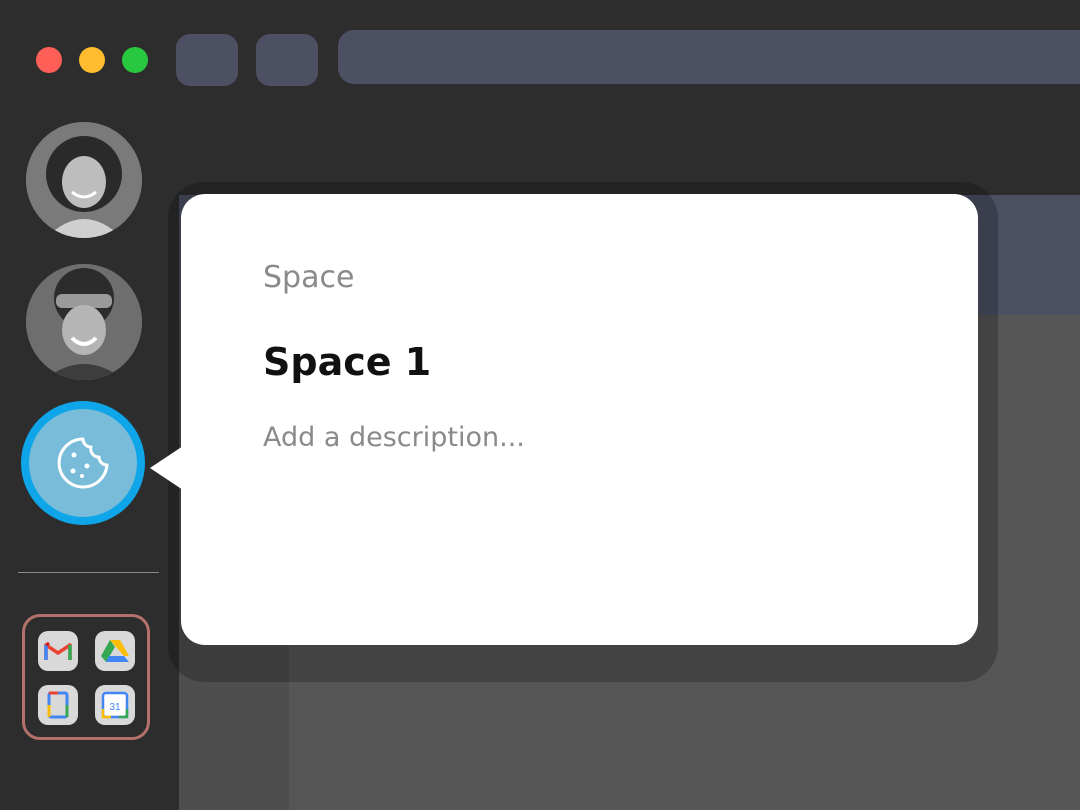  What do you see at coordinates (709, 57) in the screenshot?
I see `address-bar` at bounding box center [709, 57].